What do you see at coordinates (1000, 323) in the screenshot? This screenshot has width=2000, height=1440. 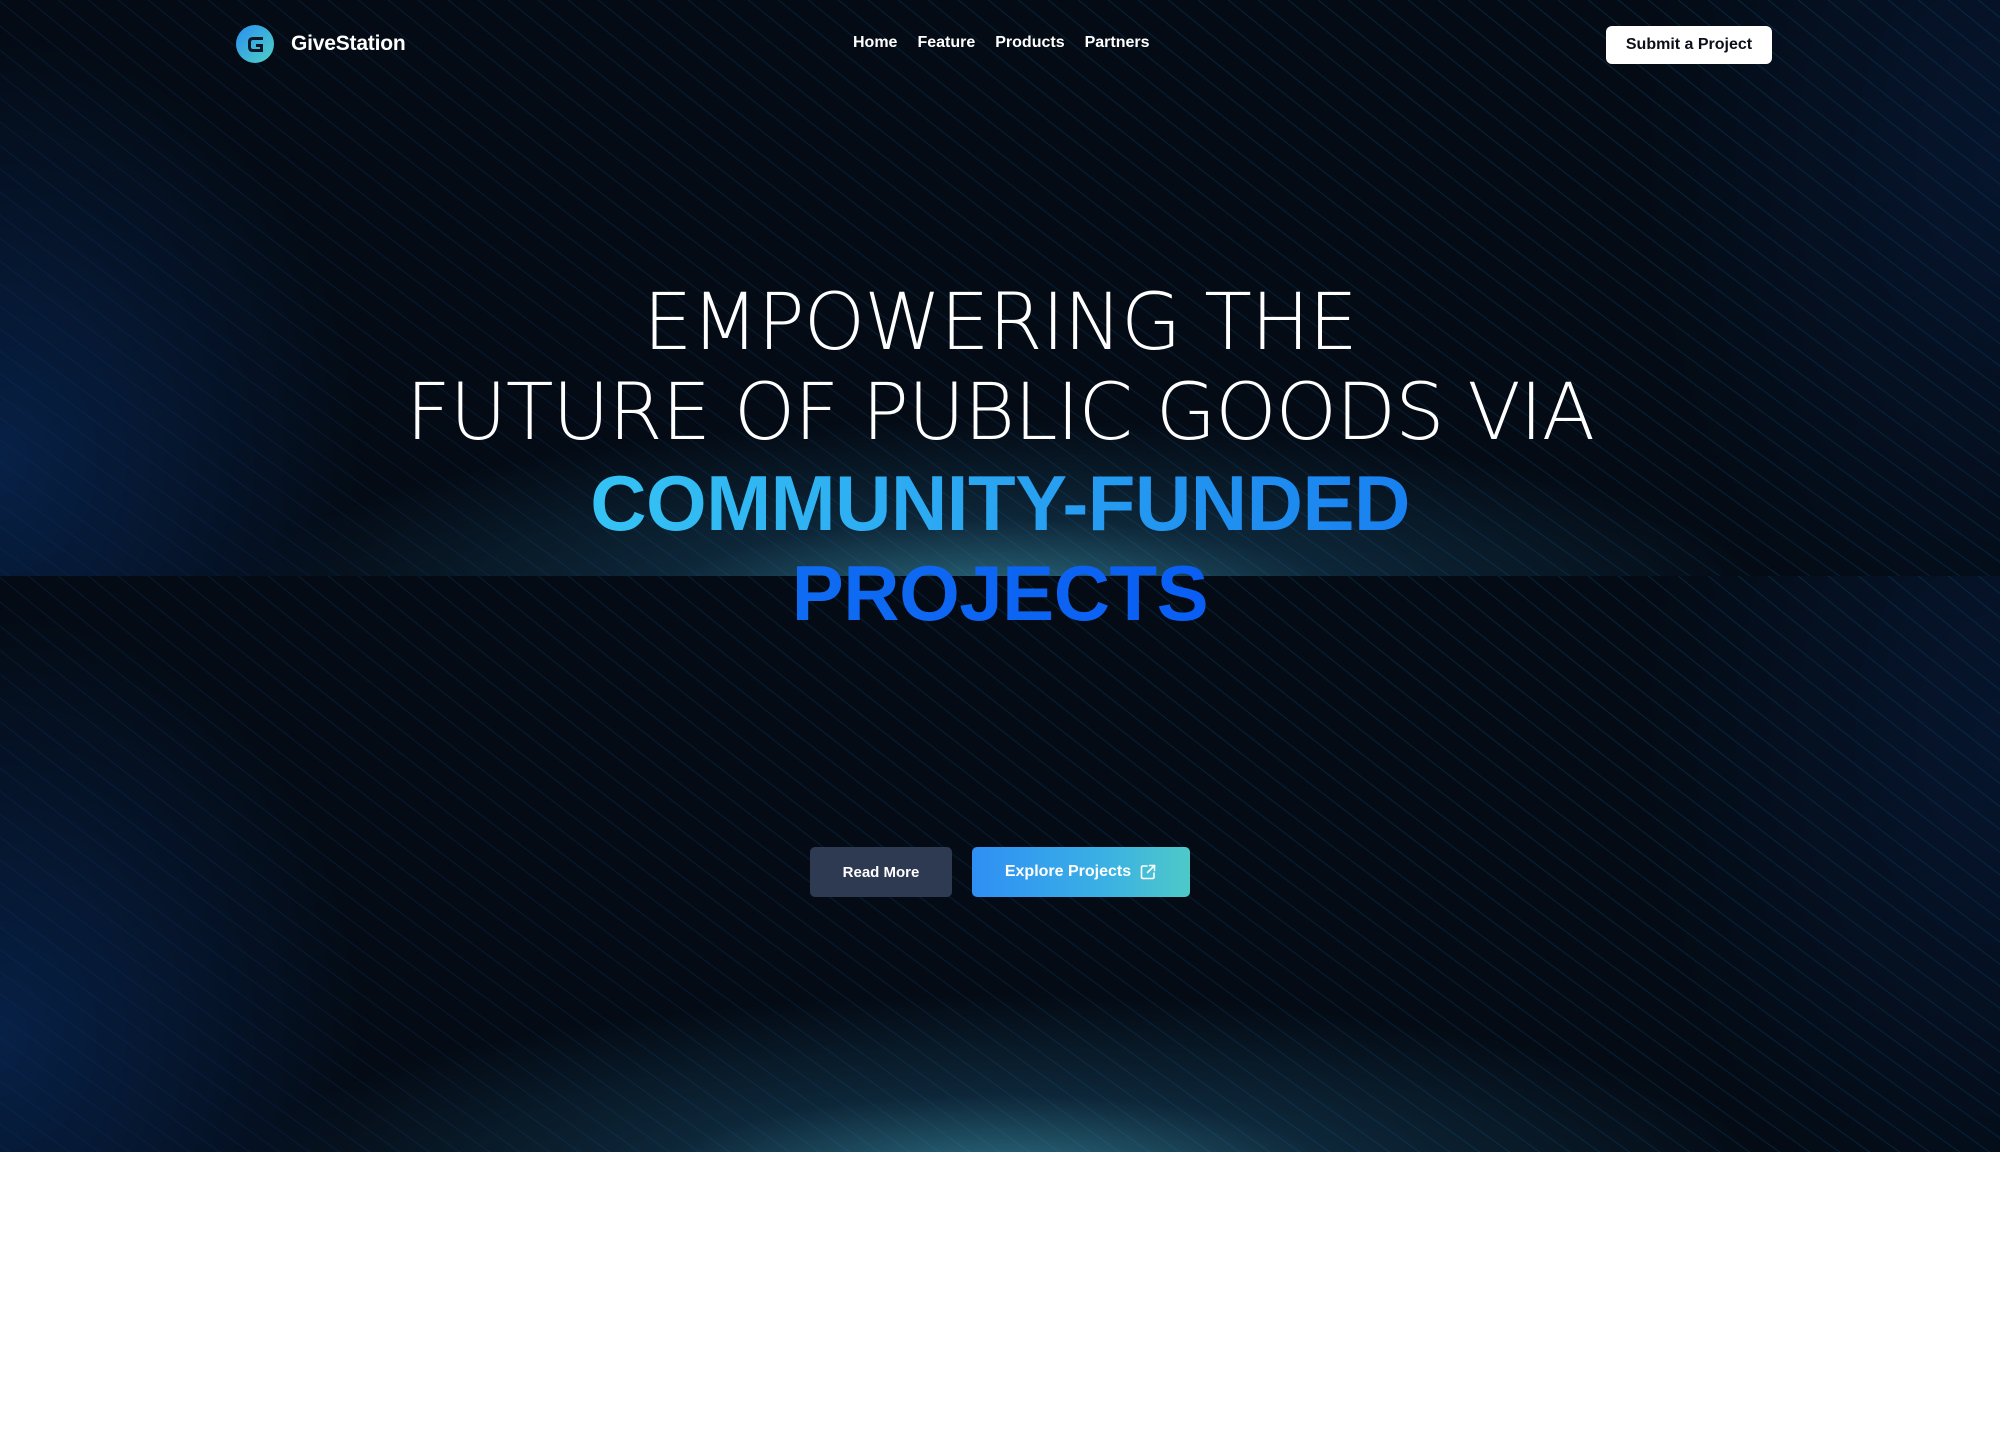 I see `headline-line-1: EMPOWERING THE` at bounding box center [1000, 323].